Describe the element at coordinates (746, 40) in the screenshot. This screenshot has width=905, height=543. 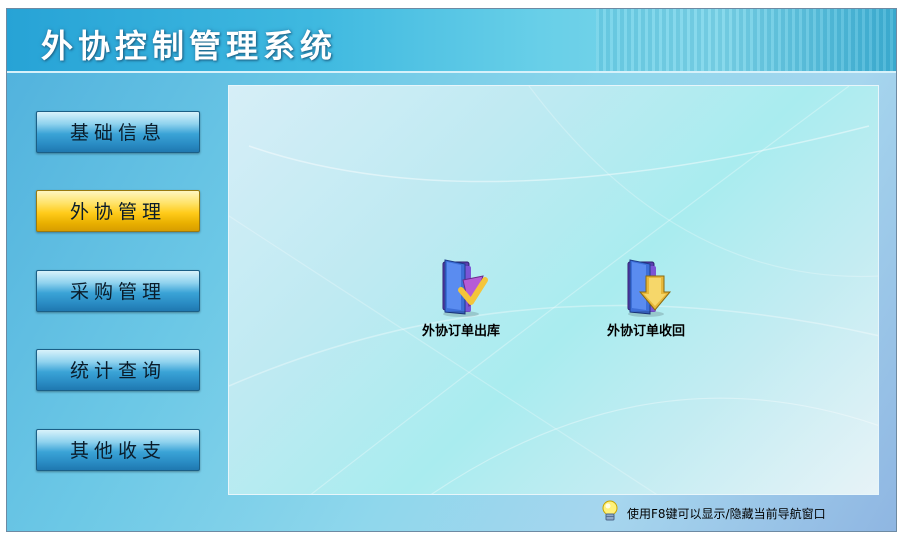
I see `header-decoration` at that location.